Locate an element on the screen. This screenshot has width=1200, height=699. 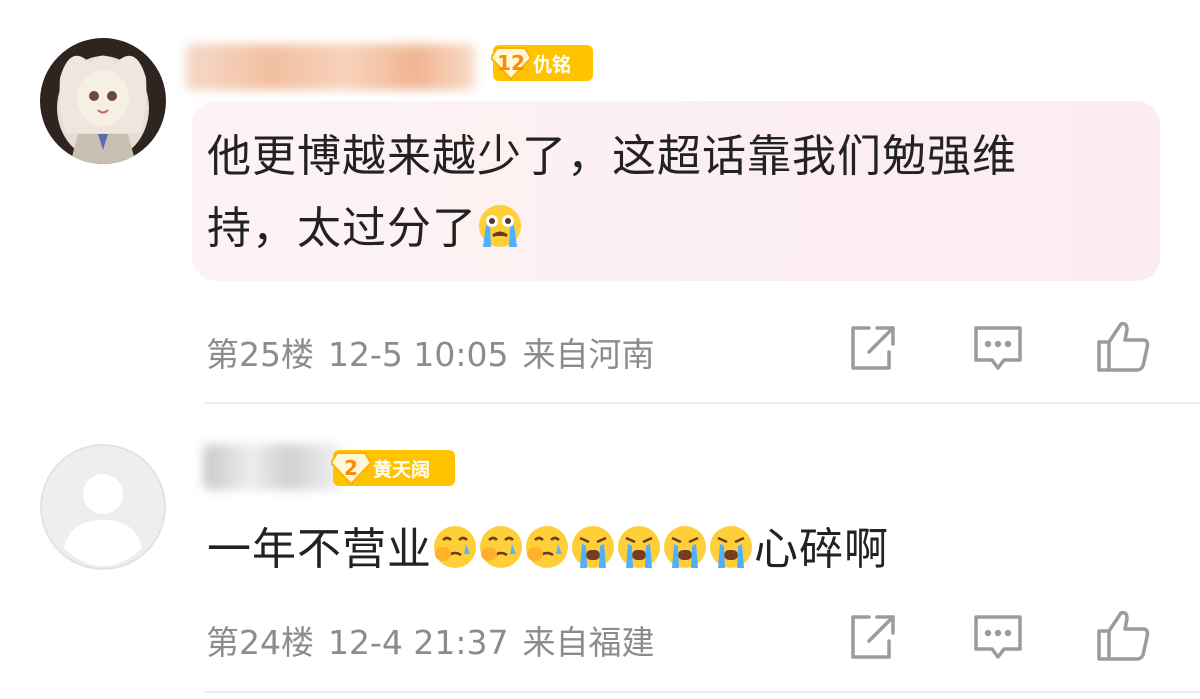
comment-text-line: 持，太过分了 is located at coordinates (677, 229).